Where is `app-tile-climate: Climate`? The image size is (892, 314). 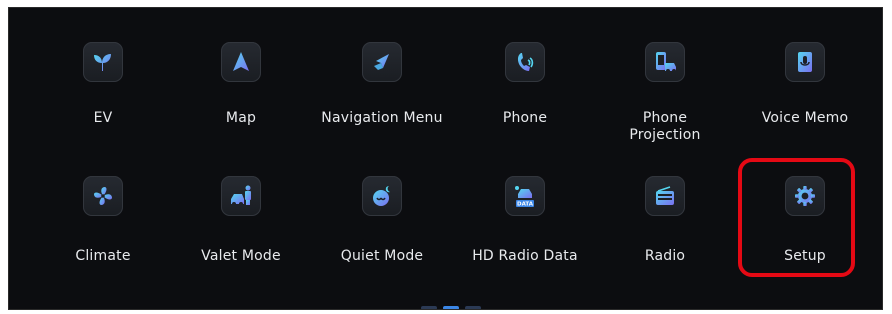 app-tile-climate: Climate is located at coordinates (103, 220).